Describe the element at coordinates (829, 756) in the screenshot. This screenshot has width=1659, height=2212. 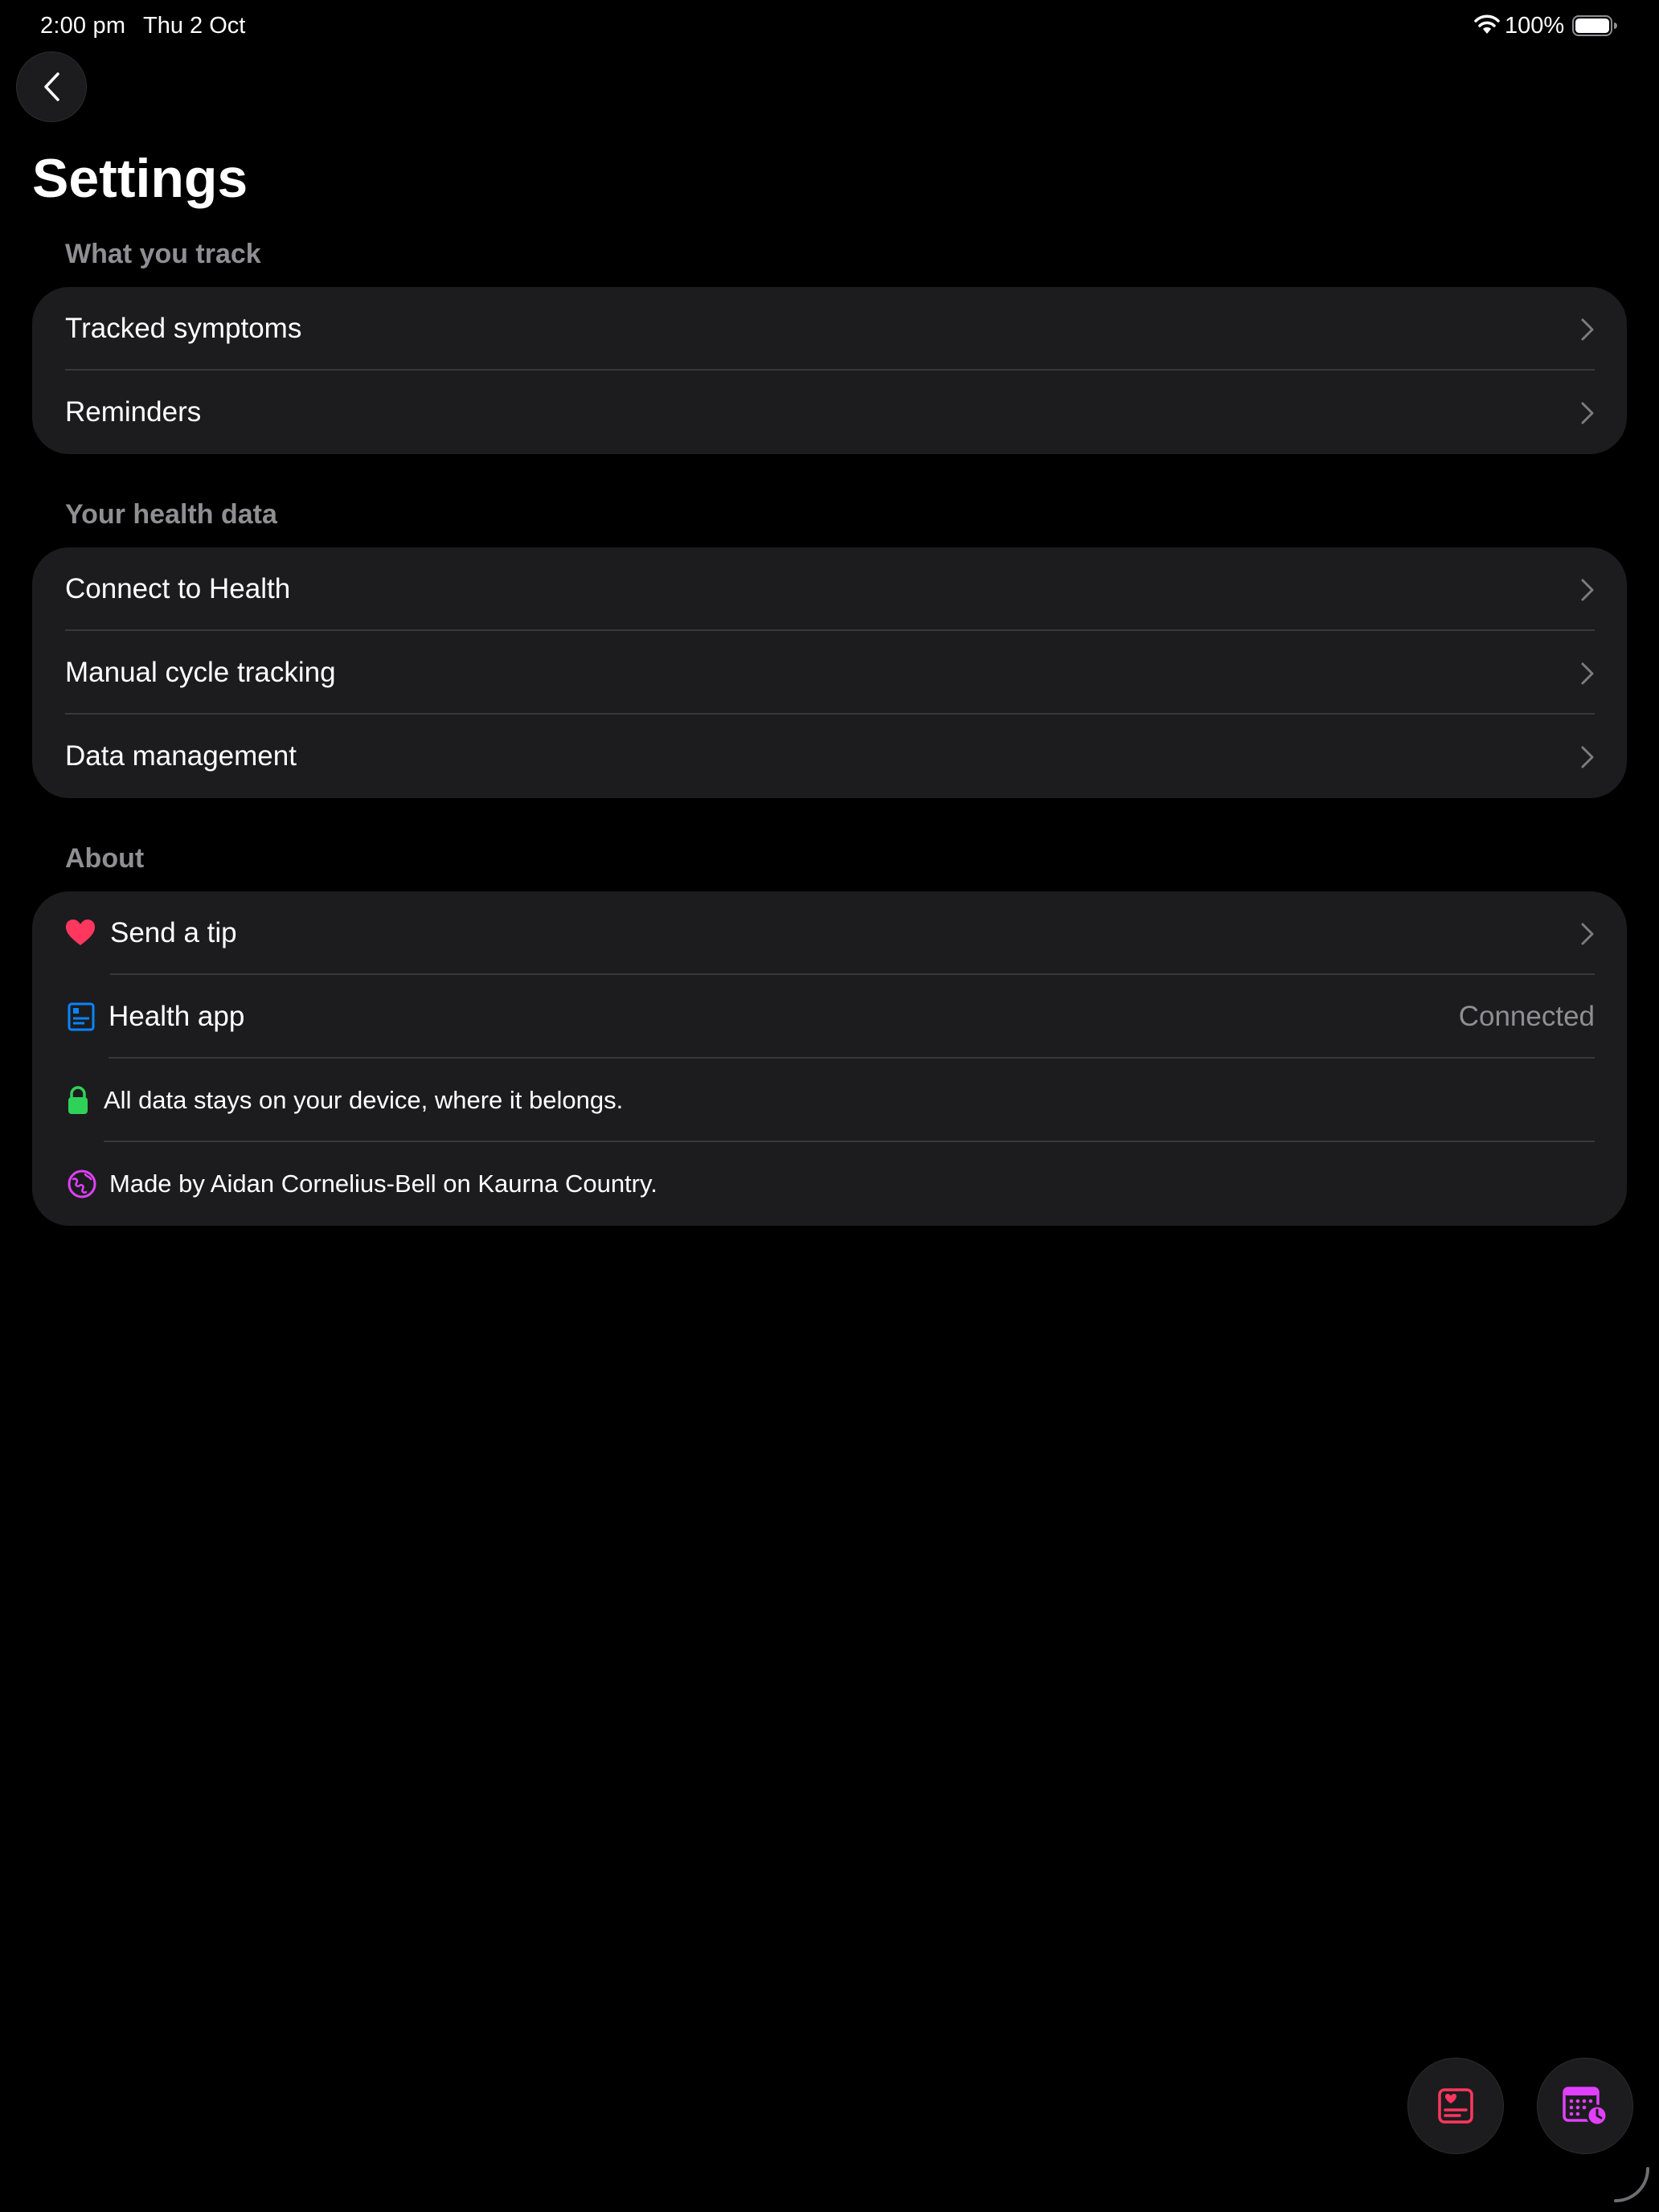
I see `row-data-management: Data management` at that location.